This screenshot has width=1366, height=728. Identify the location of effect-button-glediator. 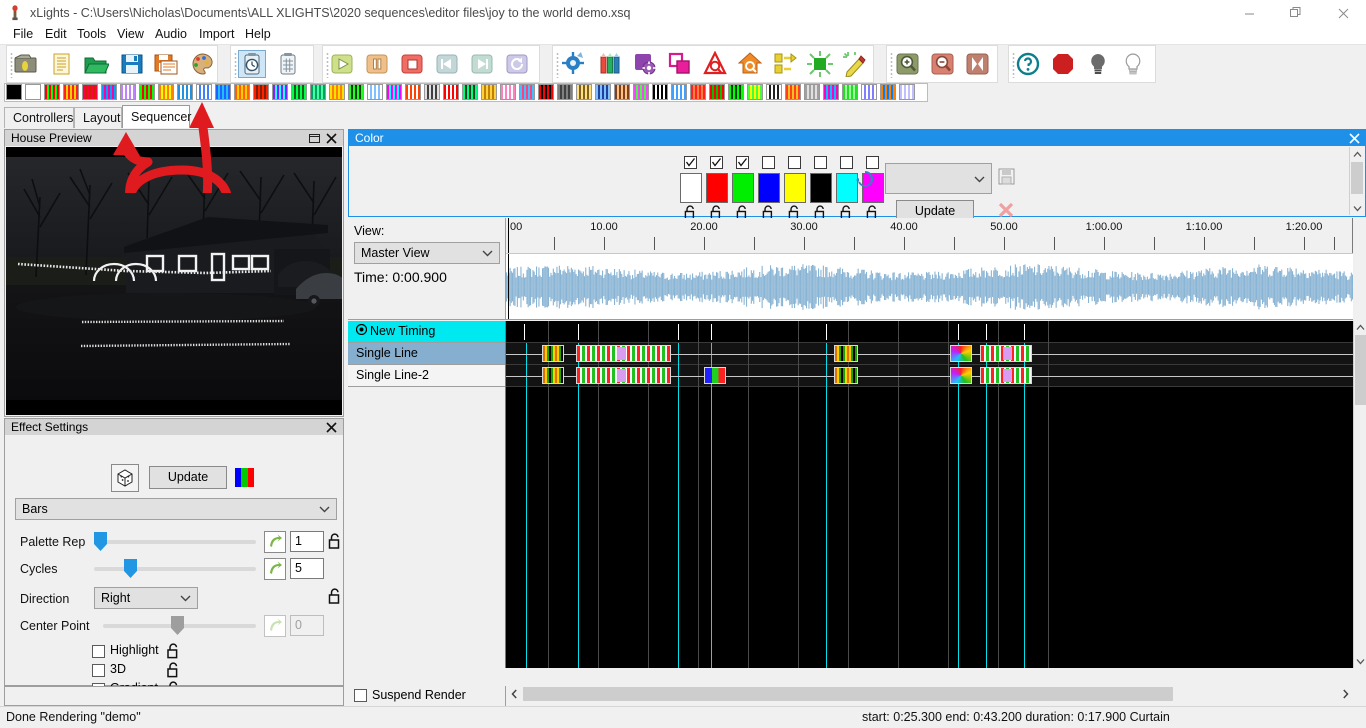
(299, 92).